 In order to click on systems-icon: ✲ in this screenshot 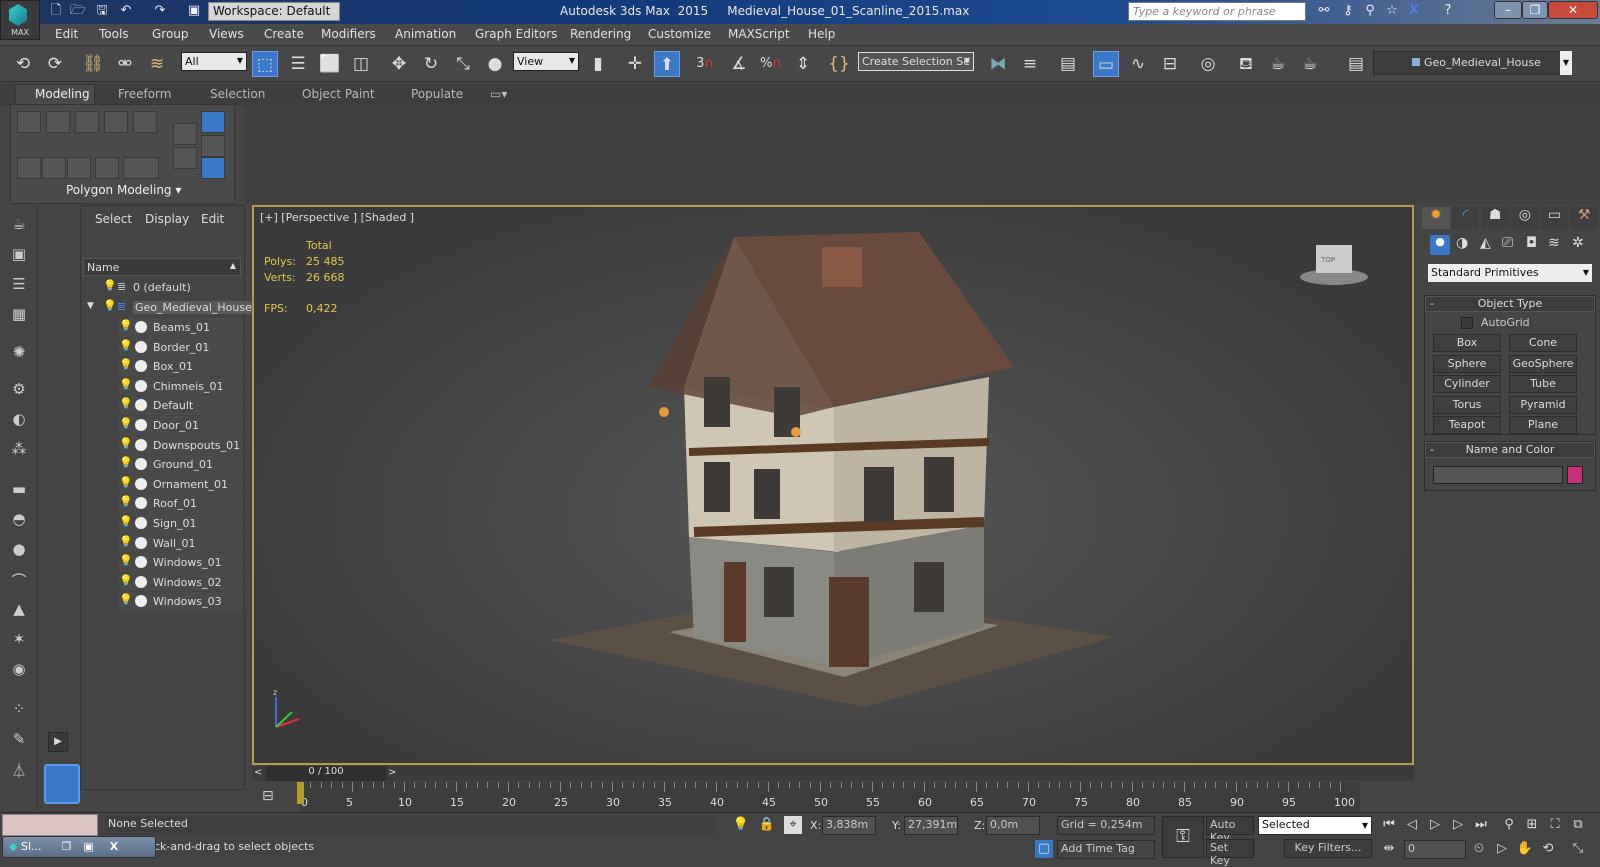, I will do `click(1578, 243)`.